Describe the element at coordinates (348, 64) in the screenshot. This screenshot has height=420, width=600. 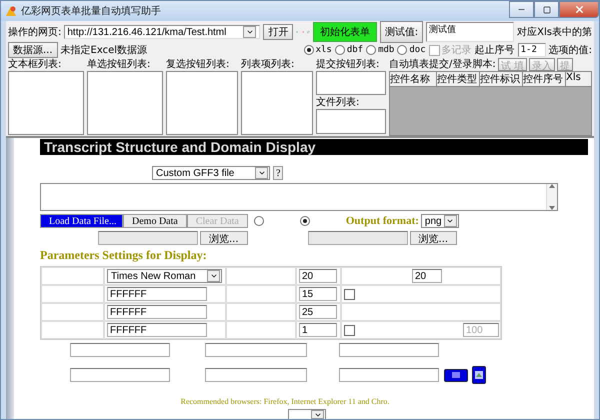
I see `list-label: 提交按钮列表:` at that location.